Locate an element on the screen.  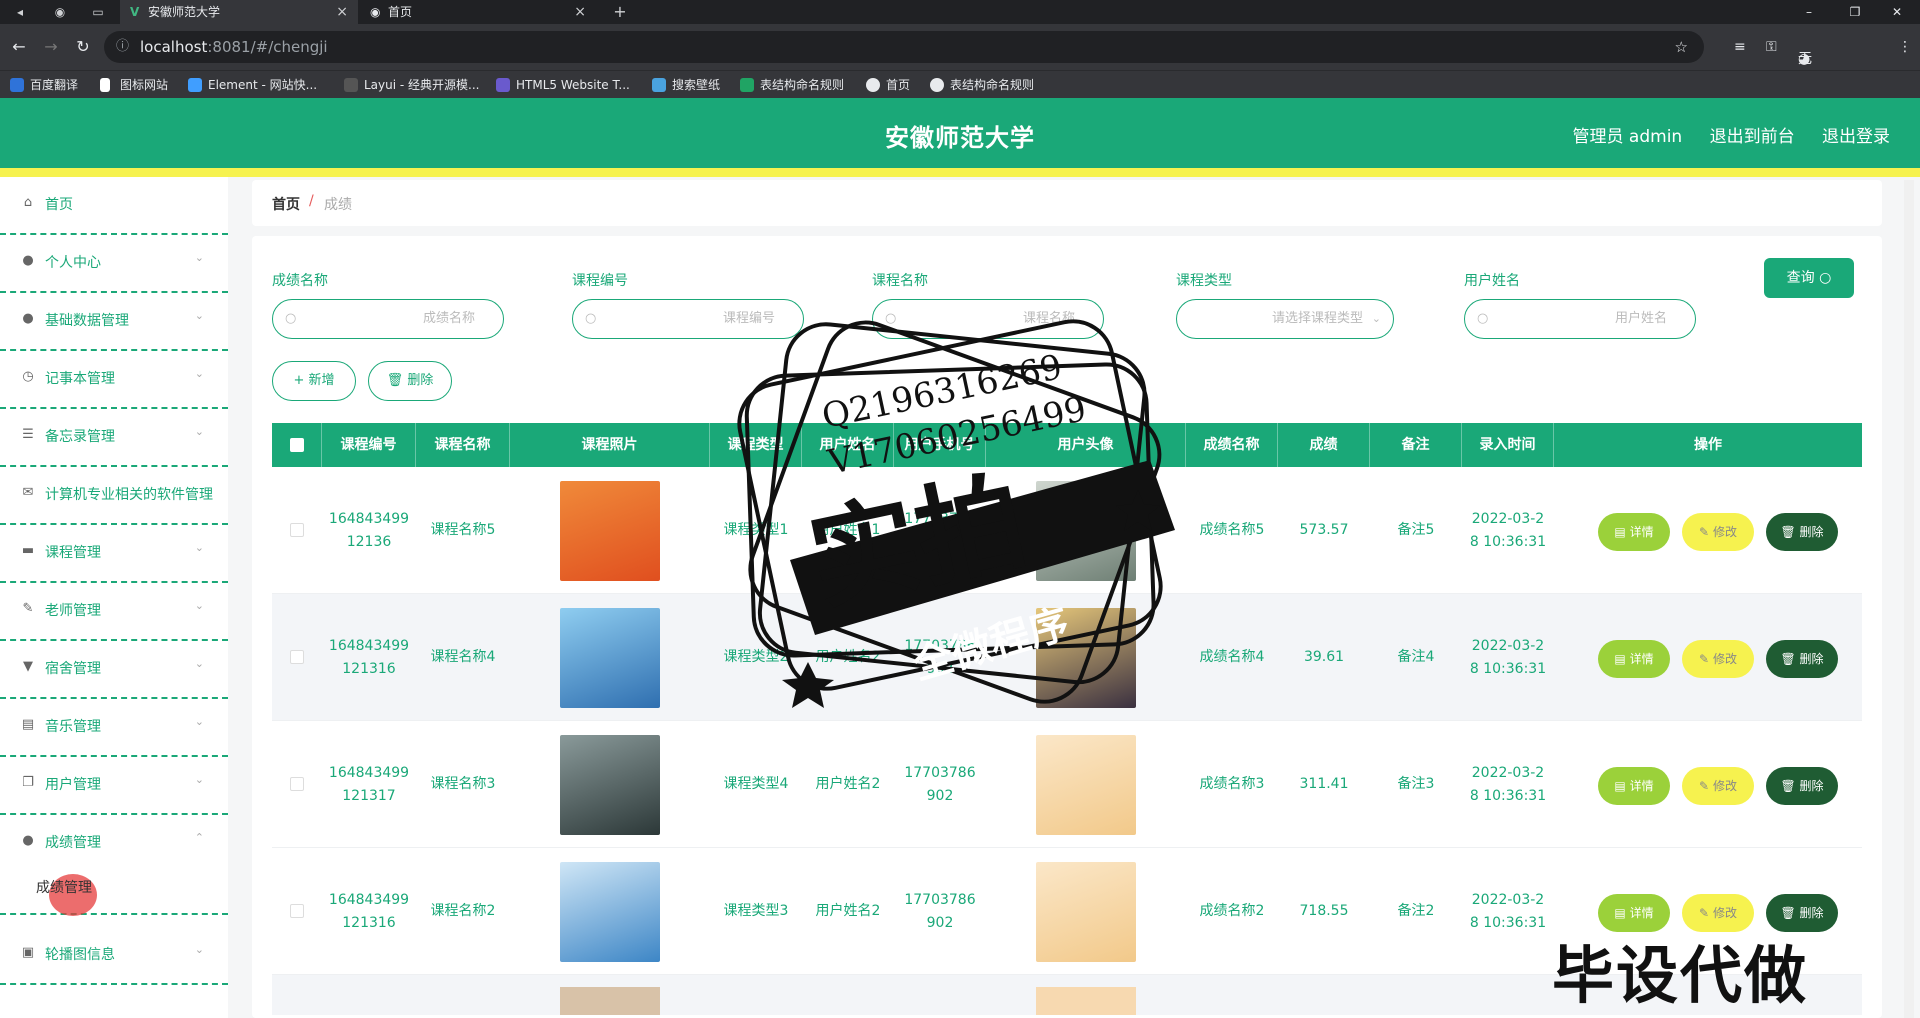
to-front-link: 退出到前台 is located at coordinates (1752, 137).